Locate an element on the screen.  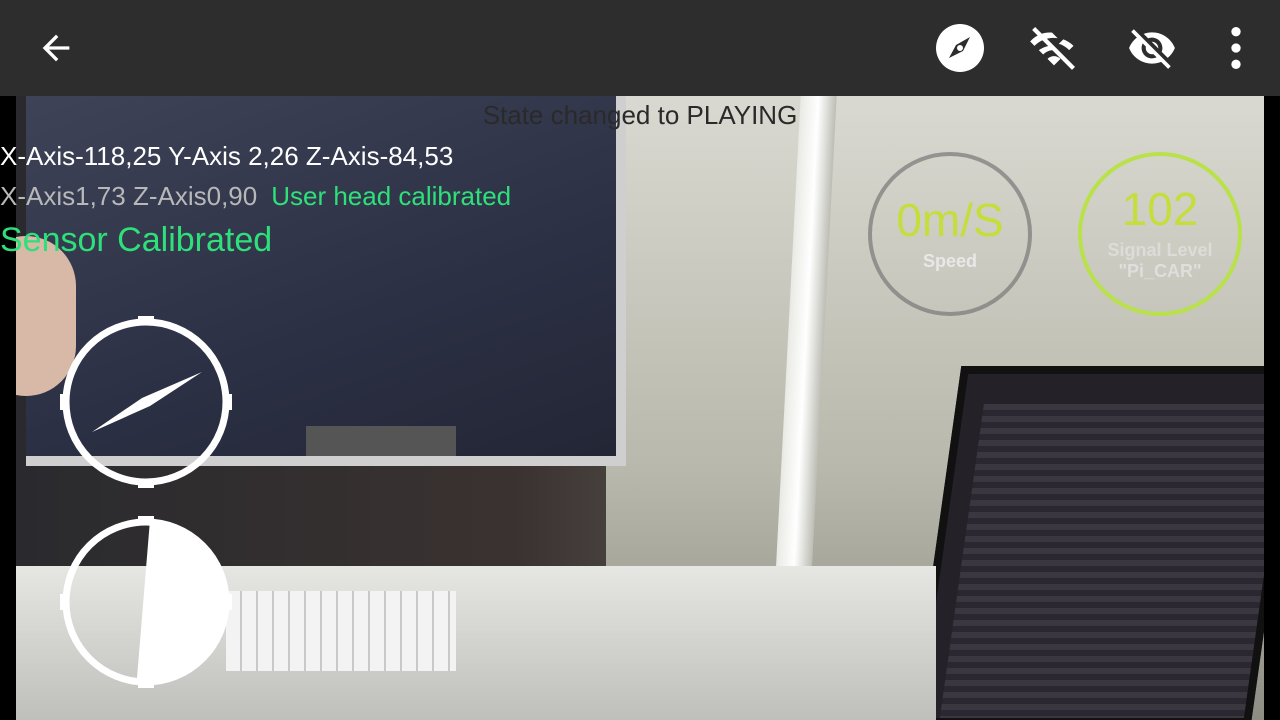
user-calibrated-status: User head calibrated is located at coordinates (391, 196).